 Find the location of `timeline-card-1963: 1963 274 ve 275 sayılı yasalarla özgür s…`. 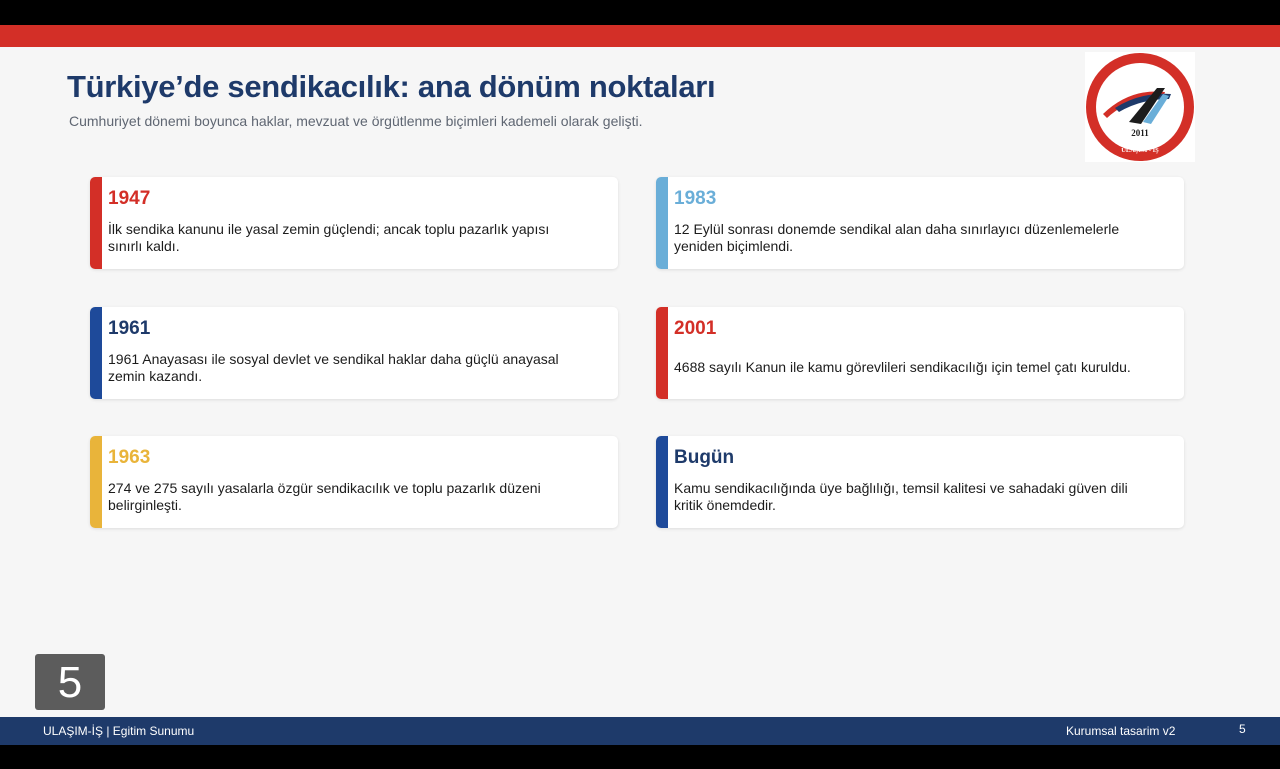

timeline-card-1963: 1963 274 ve 275 sayılı yasalarla özgür s… is located at coordinates (354, 482).